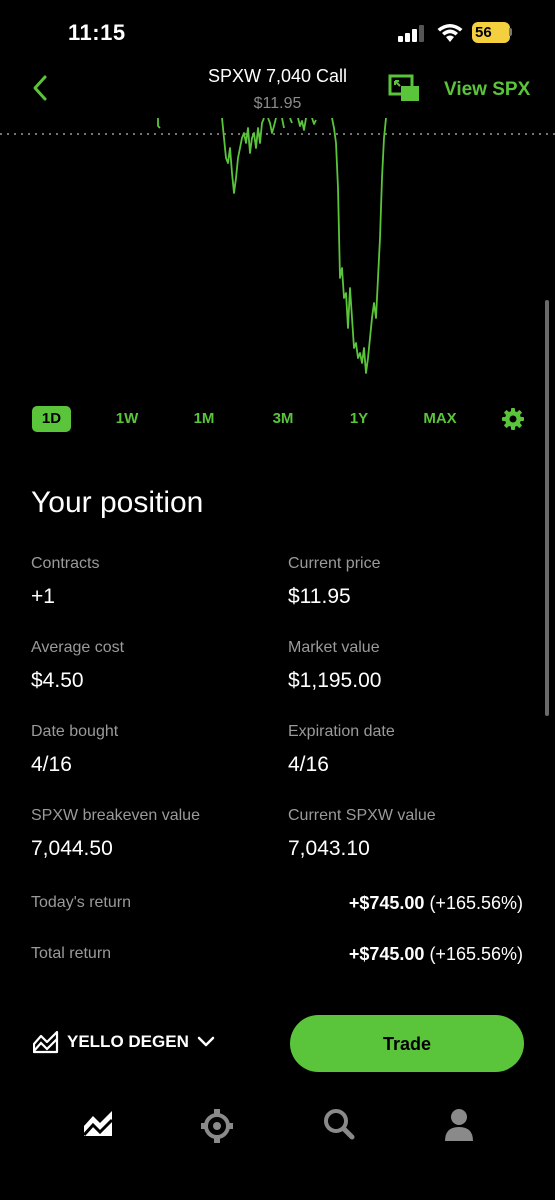 The height and width of the screenshot is (1200, 555). I want to click on total-return-value: +$745.00 (+165.56%), so click(436, 954).